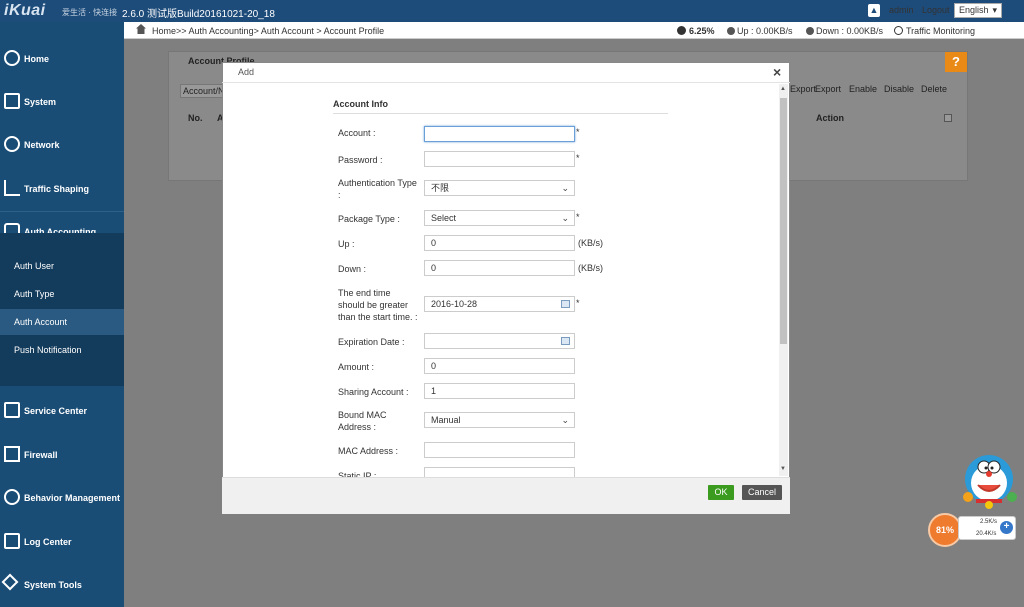 This screenshot has height=607, width=1024. What do you see at coordinates (994, 10) in the screenshot?
I see `chevron-down-icon: ▾` at bounding box center [994, 10].